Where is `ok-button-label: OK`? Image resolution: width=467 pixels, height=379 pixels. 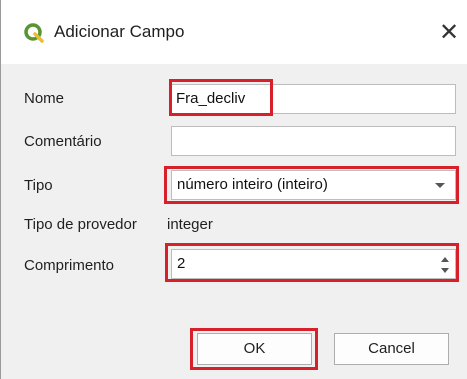
ok-button-label: OK is located at coordinates (254, 348).